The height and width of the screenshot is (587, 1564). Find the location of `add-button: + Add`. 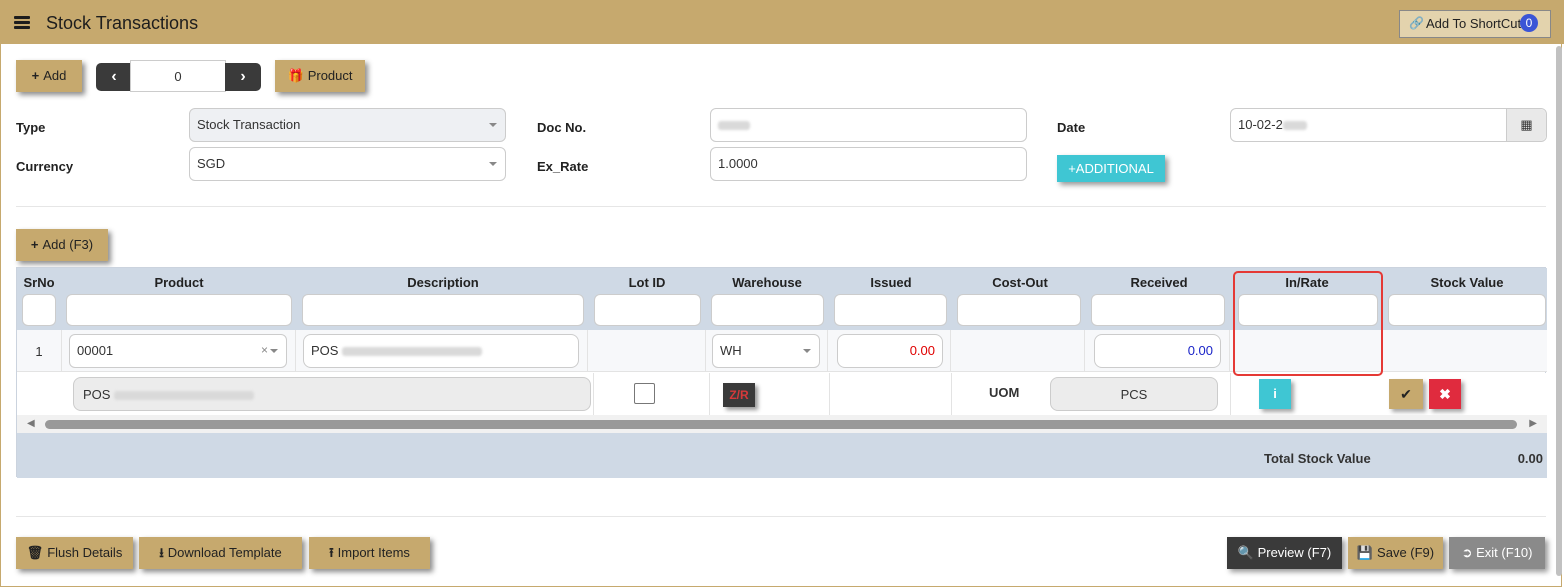

add-button: + Add is located at coordinates (49, 76).